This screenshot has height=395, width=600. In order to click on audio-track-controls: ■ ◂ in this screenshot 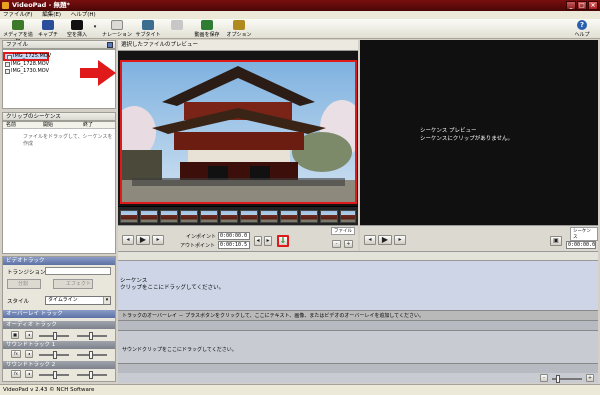, I will do `click(60, 336)`.